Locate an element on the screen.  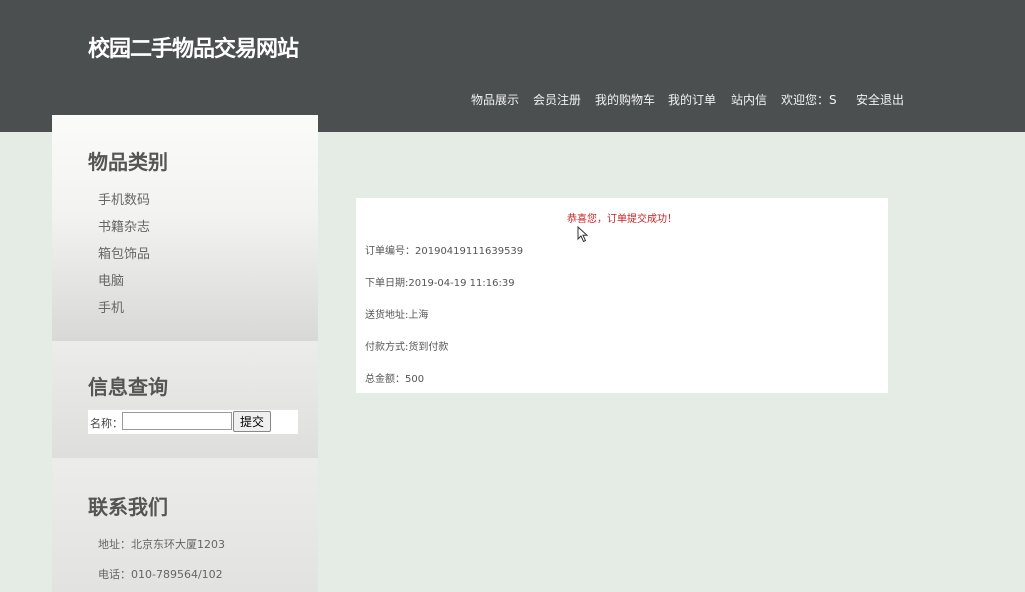
contact-title: 联系我们 is located at coordinates (128, 507).